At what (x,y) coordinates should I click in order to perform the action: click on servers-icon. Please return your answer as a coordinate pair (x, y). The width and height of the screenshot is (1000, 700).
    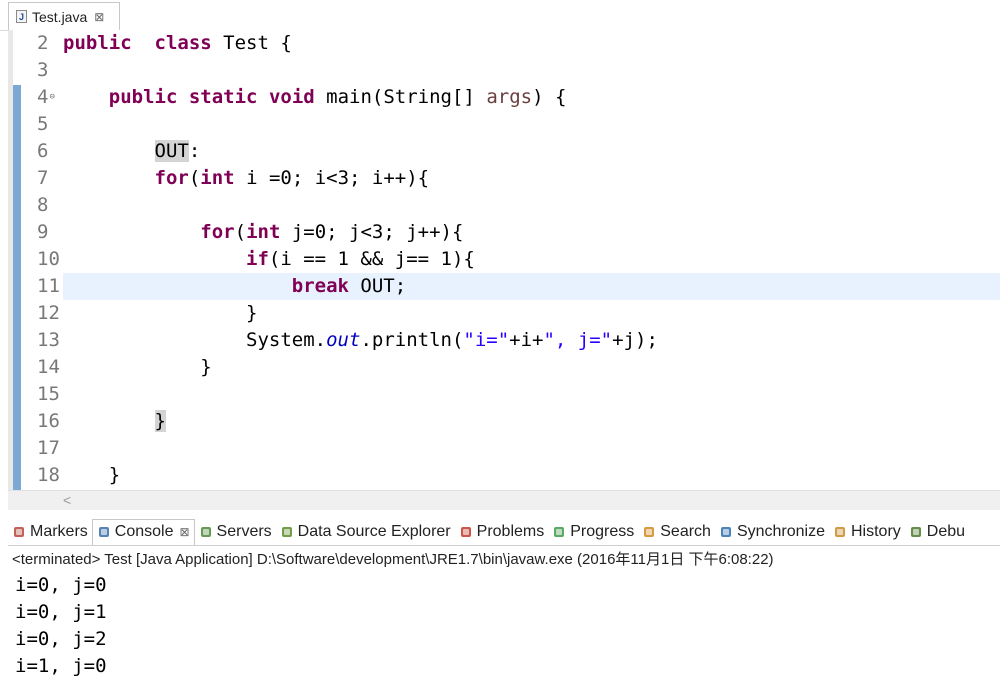
    Looking at the image, I should click on (206, 532).